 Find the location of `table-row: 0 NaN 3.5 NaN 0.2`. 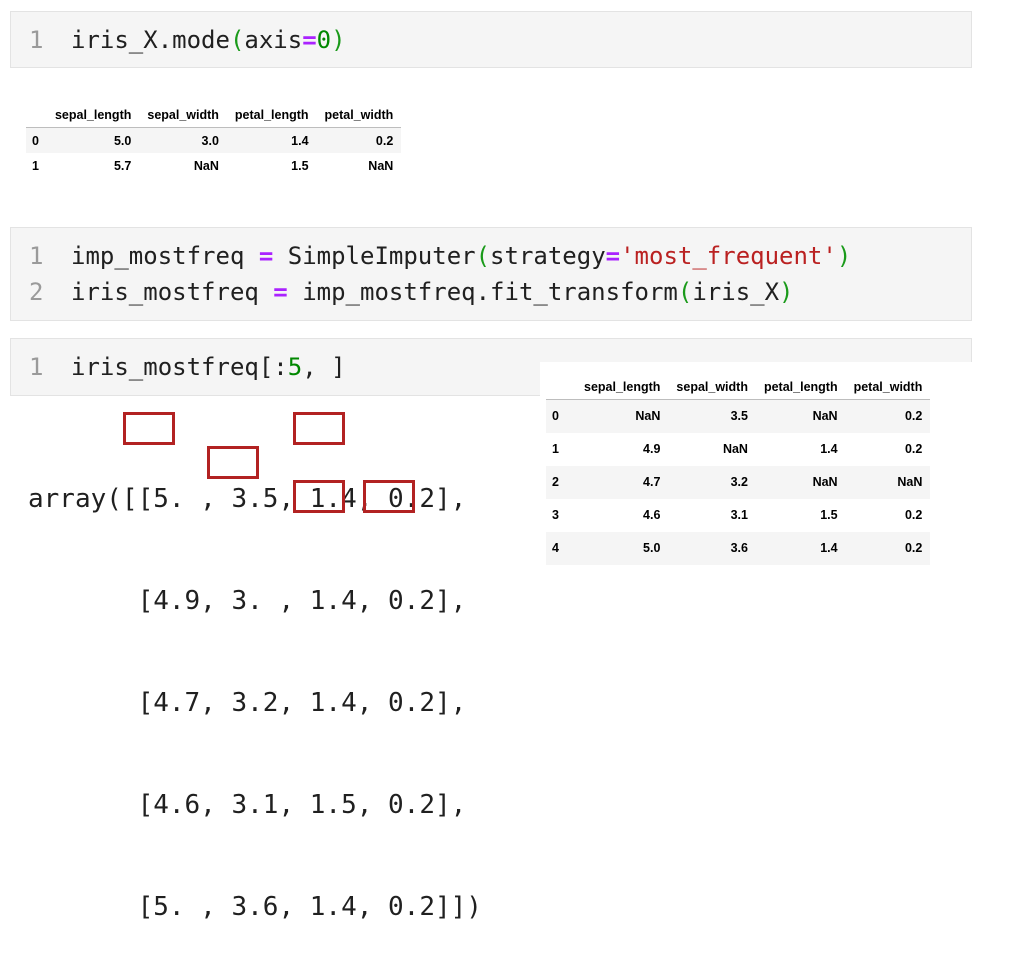

table-row: 0 NaN 3.5 NaN 0.2 is located at coordinates (738, 416).